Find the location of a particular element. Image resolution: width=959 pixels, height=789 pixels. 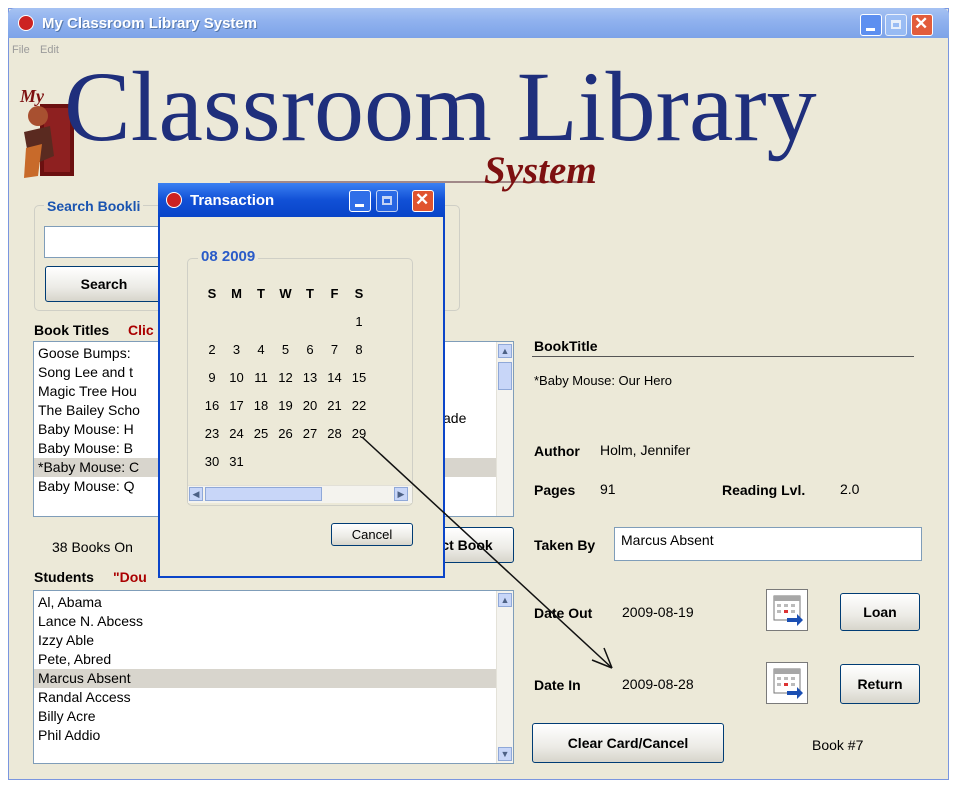

annotation-arrow is located at coordinates (487, 552).